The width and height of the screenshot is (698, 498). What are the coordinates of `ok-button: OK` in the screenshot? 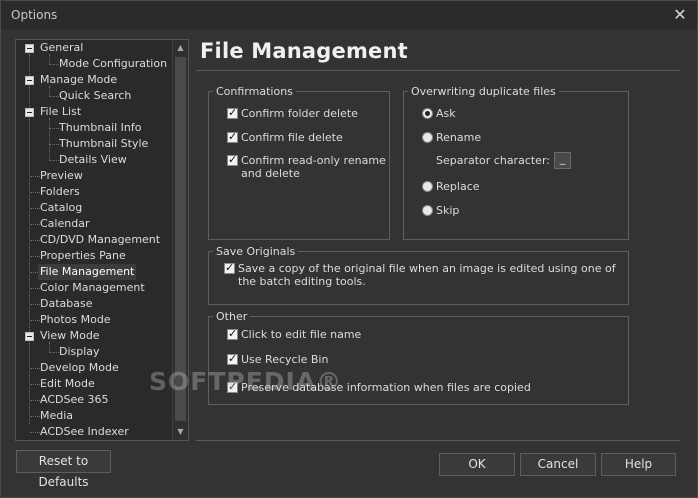 It's located at (477, 464).